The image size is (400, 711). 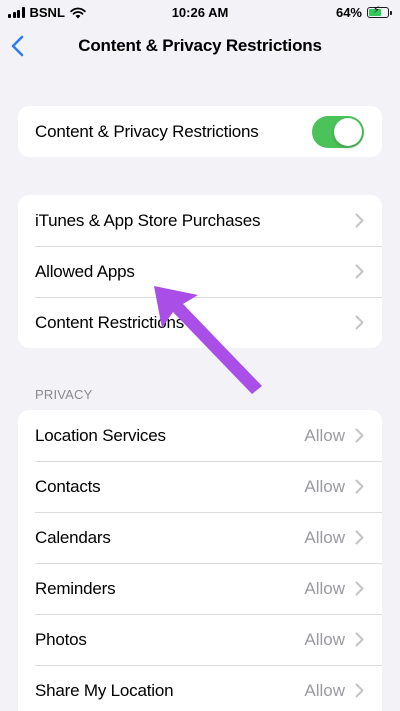 I want to click on row-label: Reminders, so click(x=75, y=588).